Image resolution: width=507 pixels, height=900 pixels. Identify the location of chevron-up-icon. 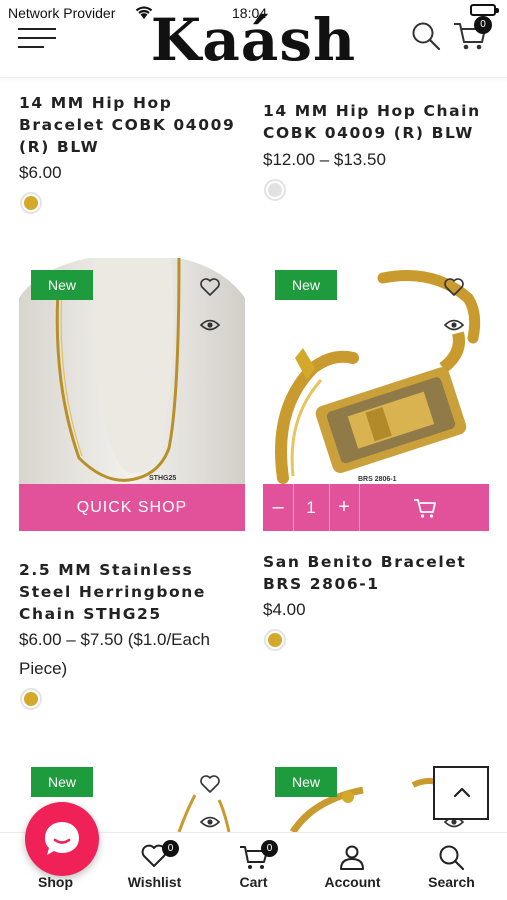
(462, 792).